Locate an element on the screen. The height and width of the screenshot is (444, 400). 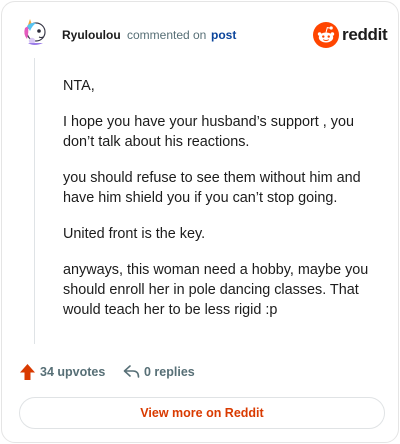
view-more-button: View more on Reddit is located at coordinates (202, 413).